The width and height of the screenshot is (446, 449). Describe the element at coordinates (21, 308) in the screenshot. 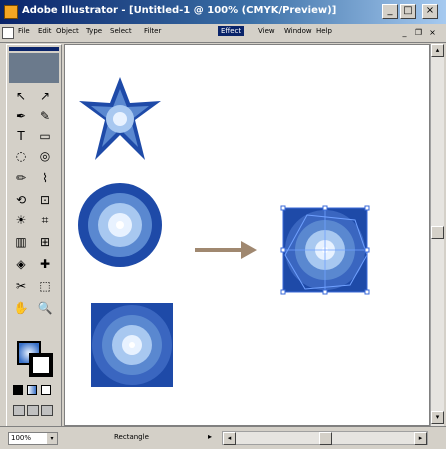

I see `hand-tool-icon: ✋` at that location.